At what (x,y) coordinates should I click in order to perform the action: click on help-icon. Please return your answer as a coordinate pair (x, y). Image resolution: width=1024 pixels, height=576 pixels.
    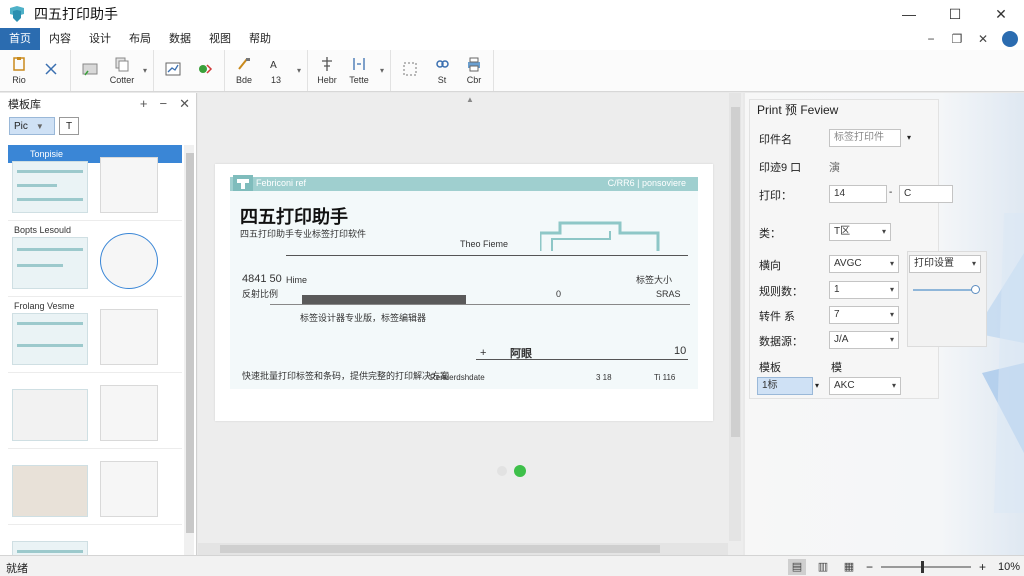
    Looking at the image, I should click on (1010, 39).